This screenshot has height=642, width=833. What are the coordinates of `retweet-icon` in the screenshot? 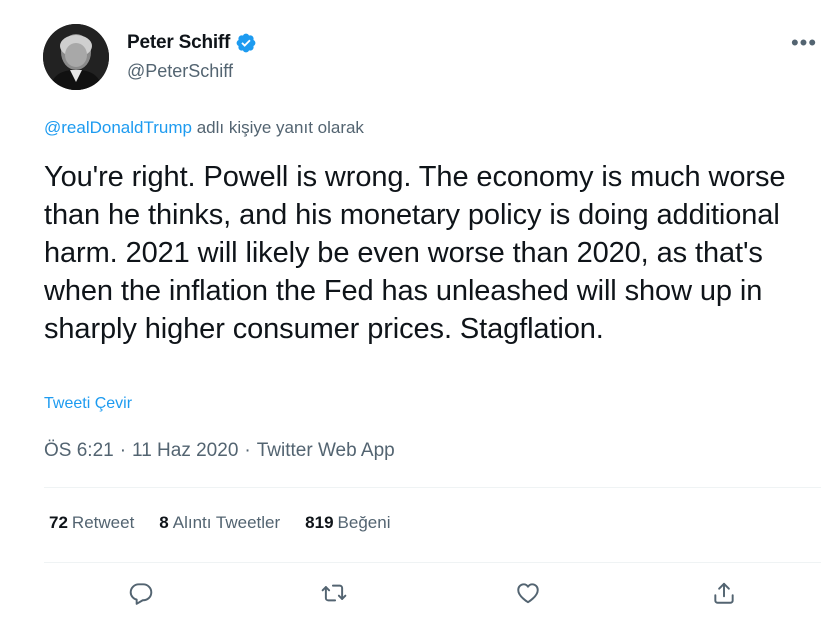 It's located at (334, 593).